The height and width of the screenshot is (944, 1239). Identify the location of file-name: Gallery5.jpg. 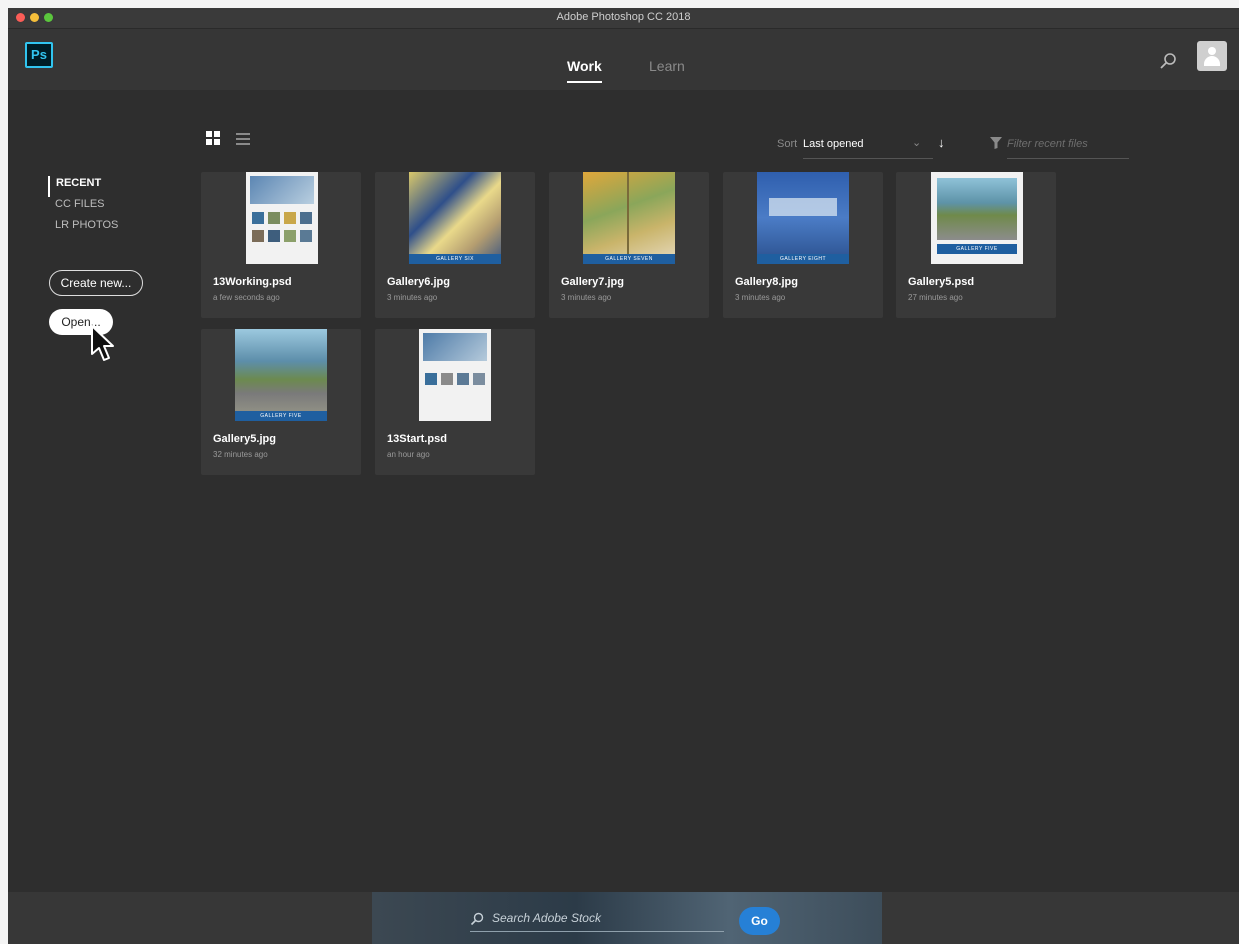
(244, 439).